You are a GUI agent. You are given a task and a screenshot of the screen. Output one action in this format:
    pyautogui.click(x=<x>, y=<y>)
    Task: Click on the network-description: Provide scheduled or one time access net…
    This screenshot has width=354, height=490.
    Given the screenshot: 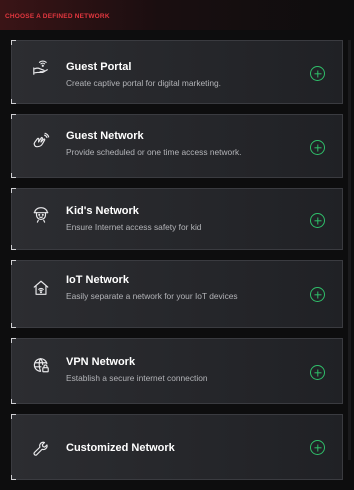 What is the action you would take?
    pyautogui.click(x=154, y=152)
    